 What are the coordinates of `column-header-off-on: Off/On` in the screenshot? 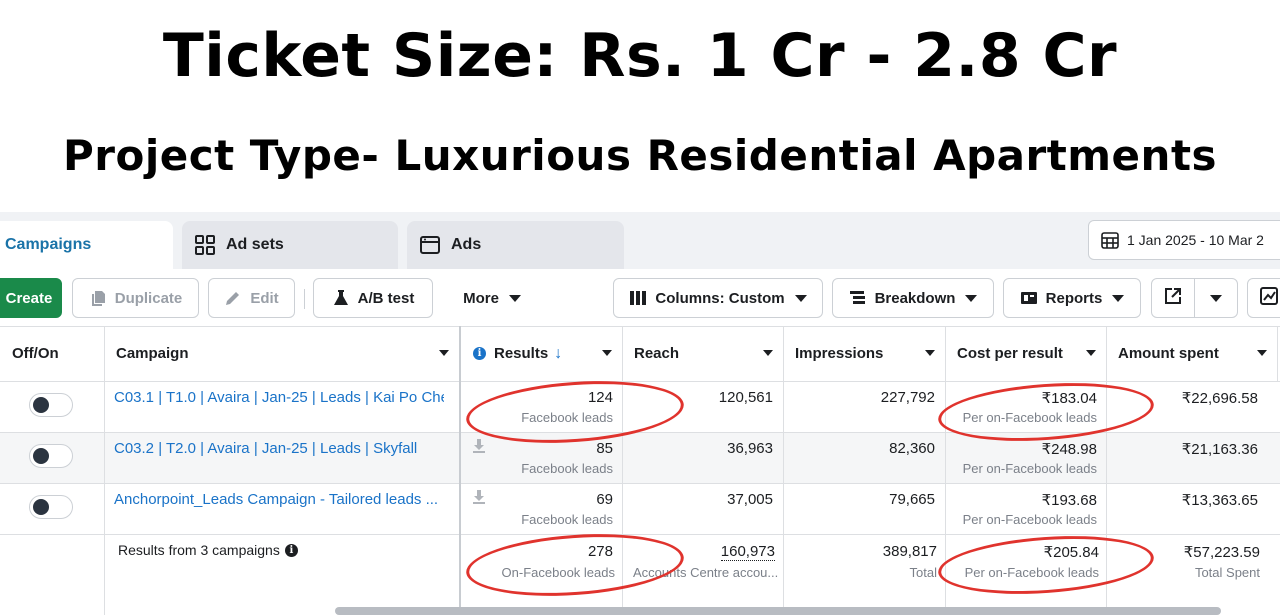 It's located at (57, 353).